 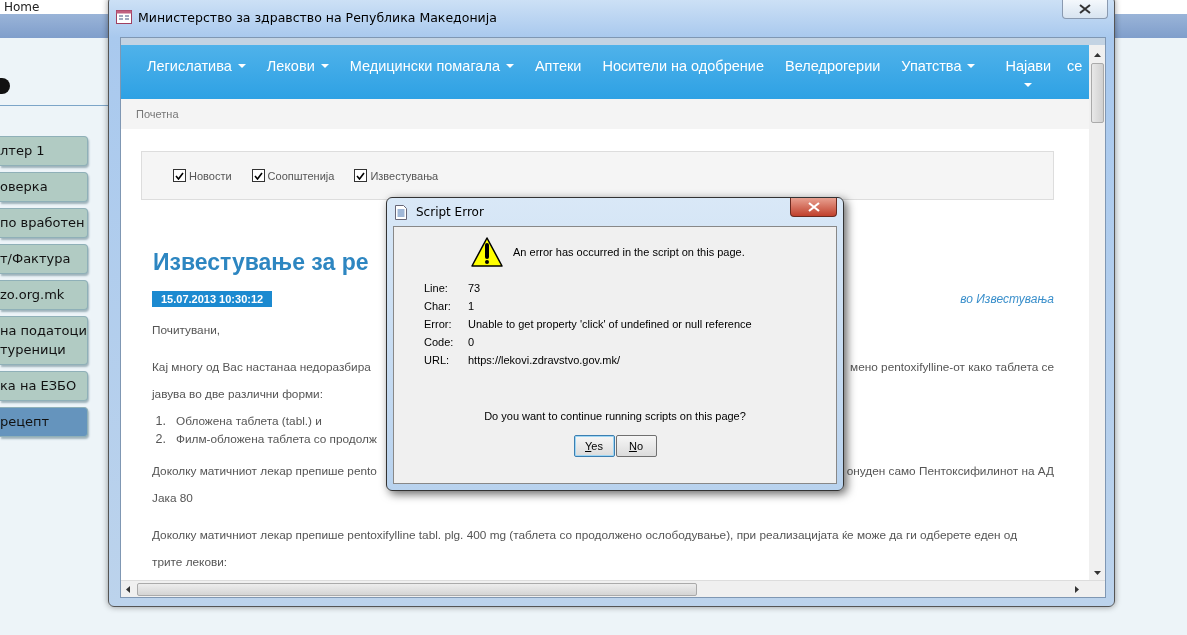 I want to click on horizontal-scrollbar, so click(x=613, y=588).